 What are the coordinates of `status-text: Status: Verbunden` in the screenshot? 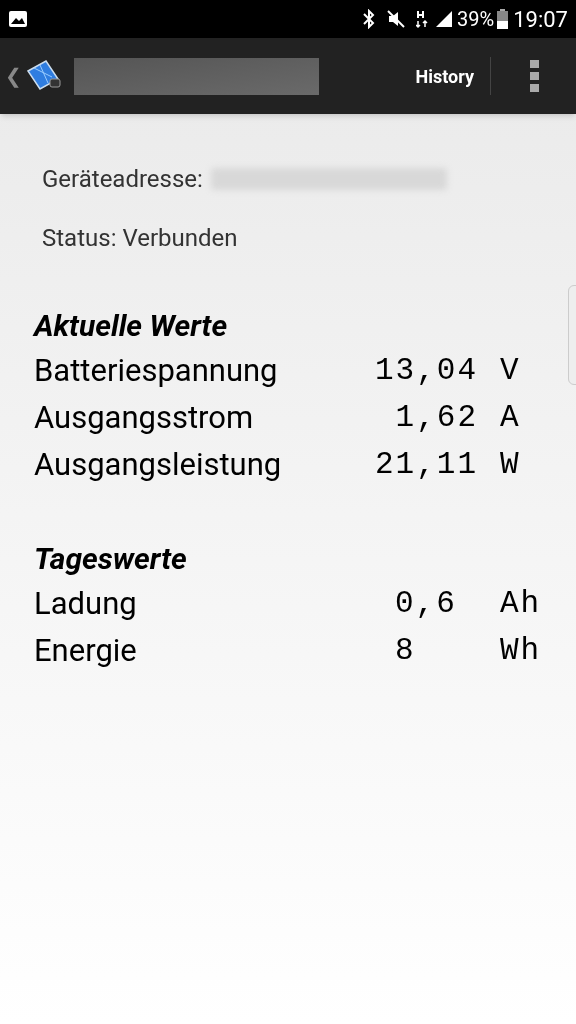 It's located at (140, 238).